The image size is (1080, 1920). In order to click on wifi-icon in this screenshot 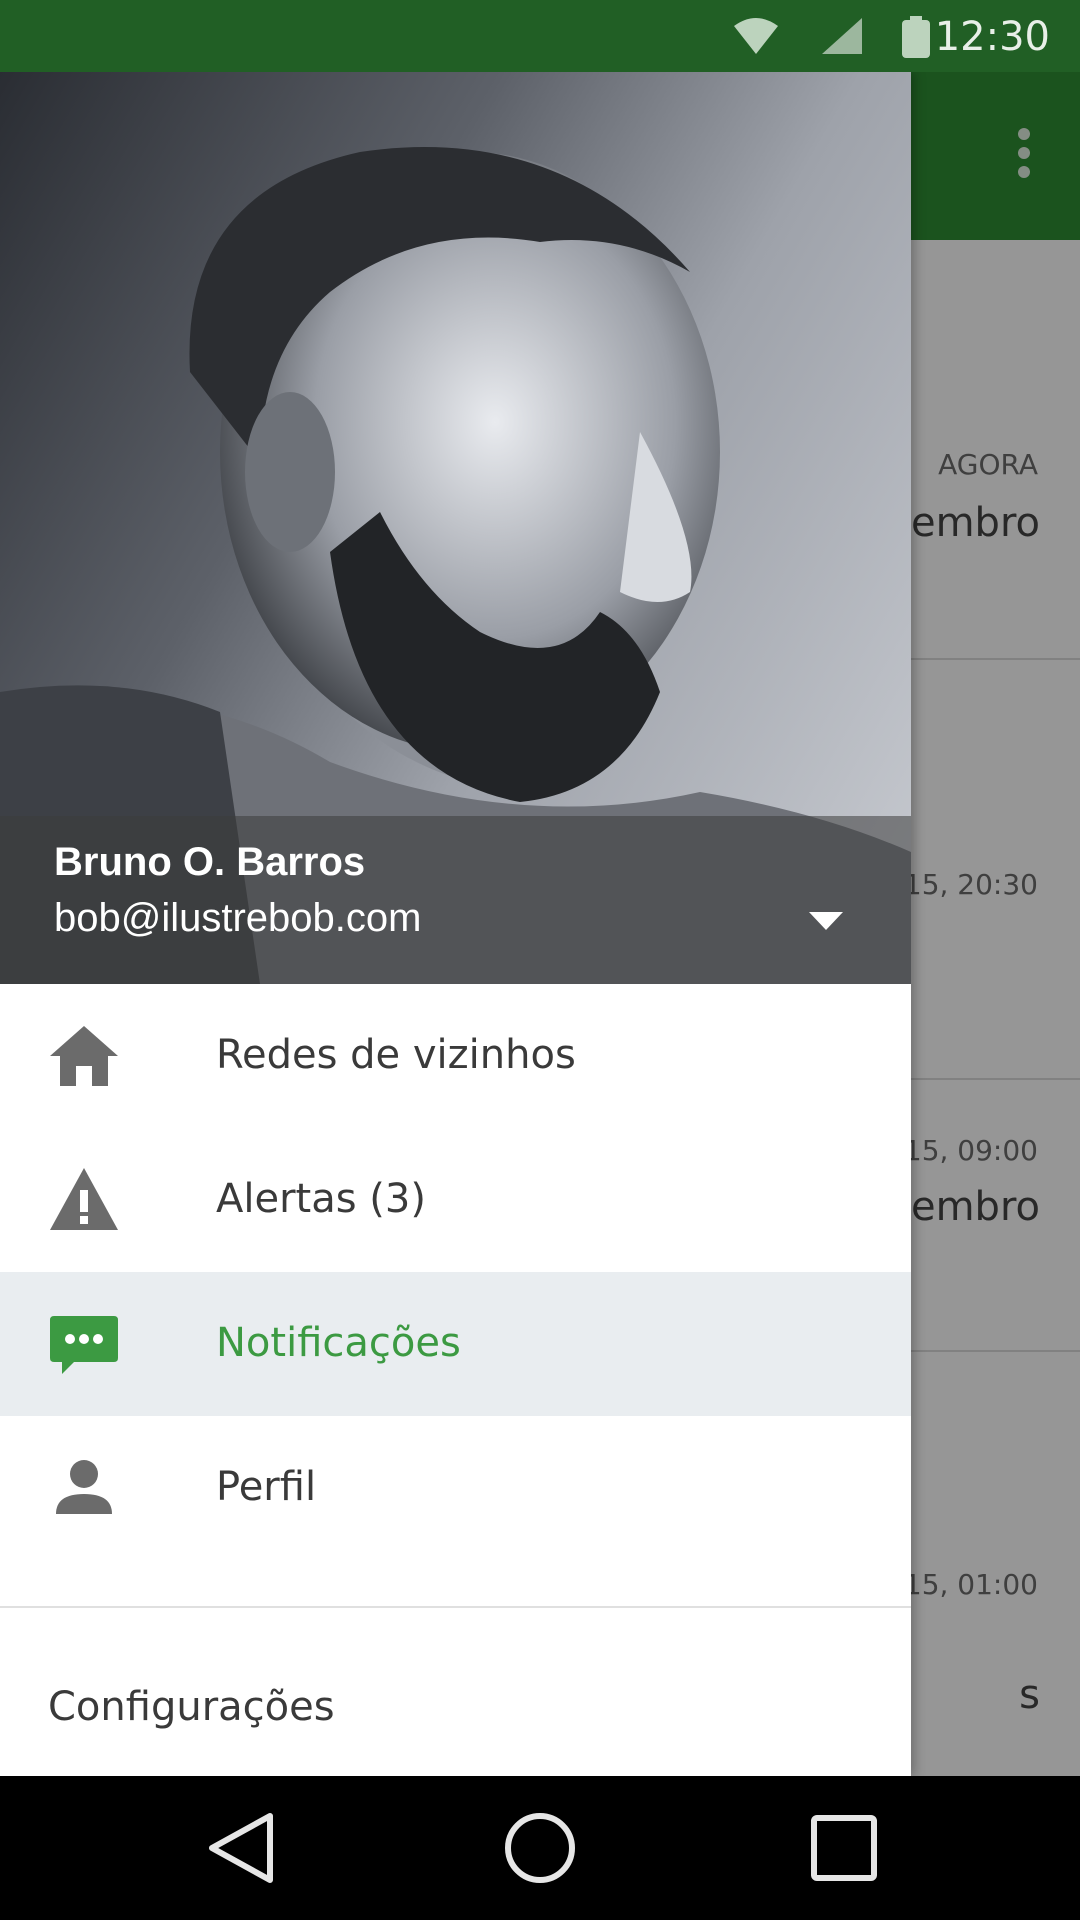, I will do `click(756, 38)`.